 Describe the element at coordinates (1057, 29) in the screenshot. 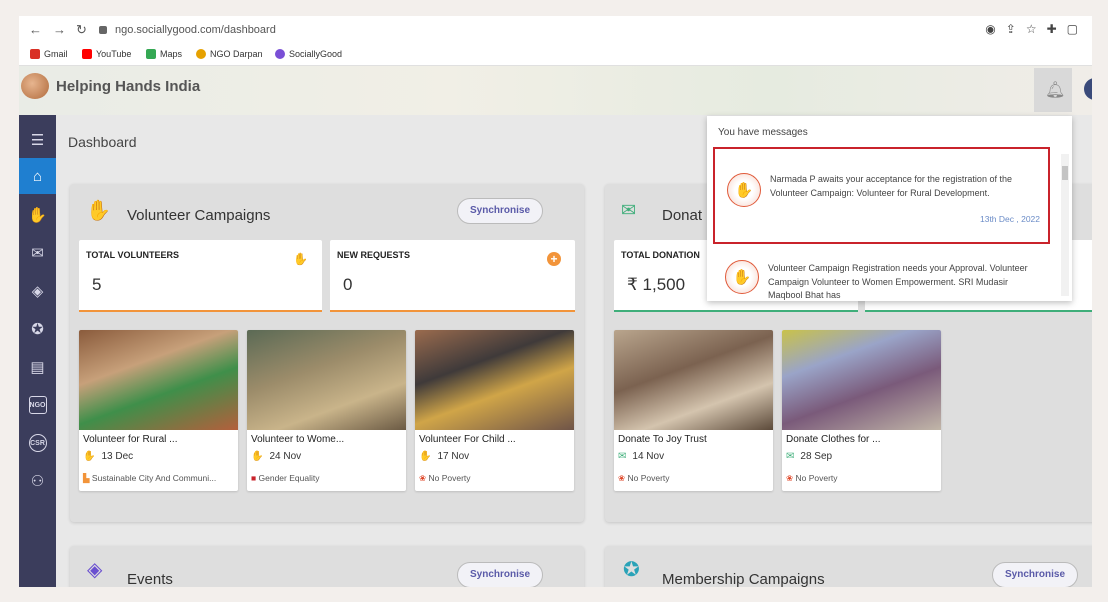

I see `extensions-icon: ✚` at that location.